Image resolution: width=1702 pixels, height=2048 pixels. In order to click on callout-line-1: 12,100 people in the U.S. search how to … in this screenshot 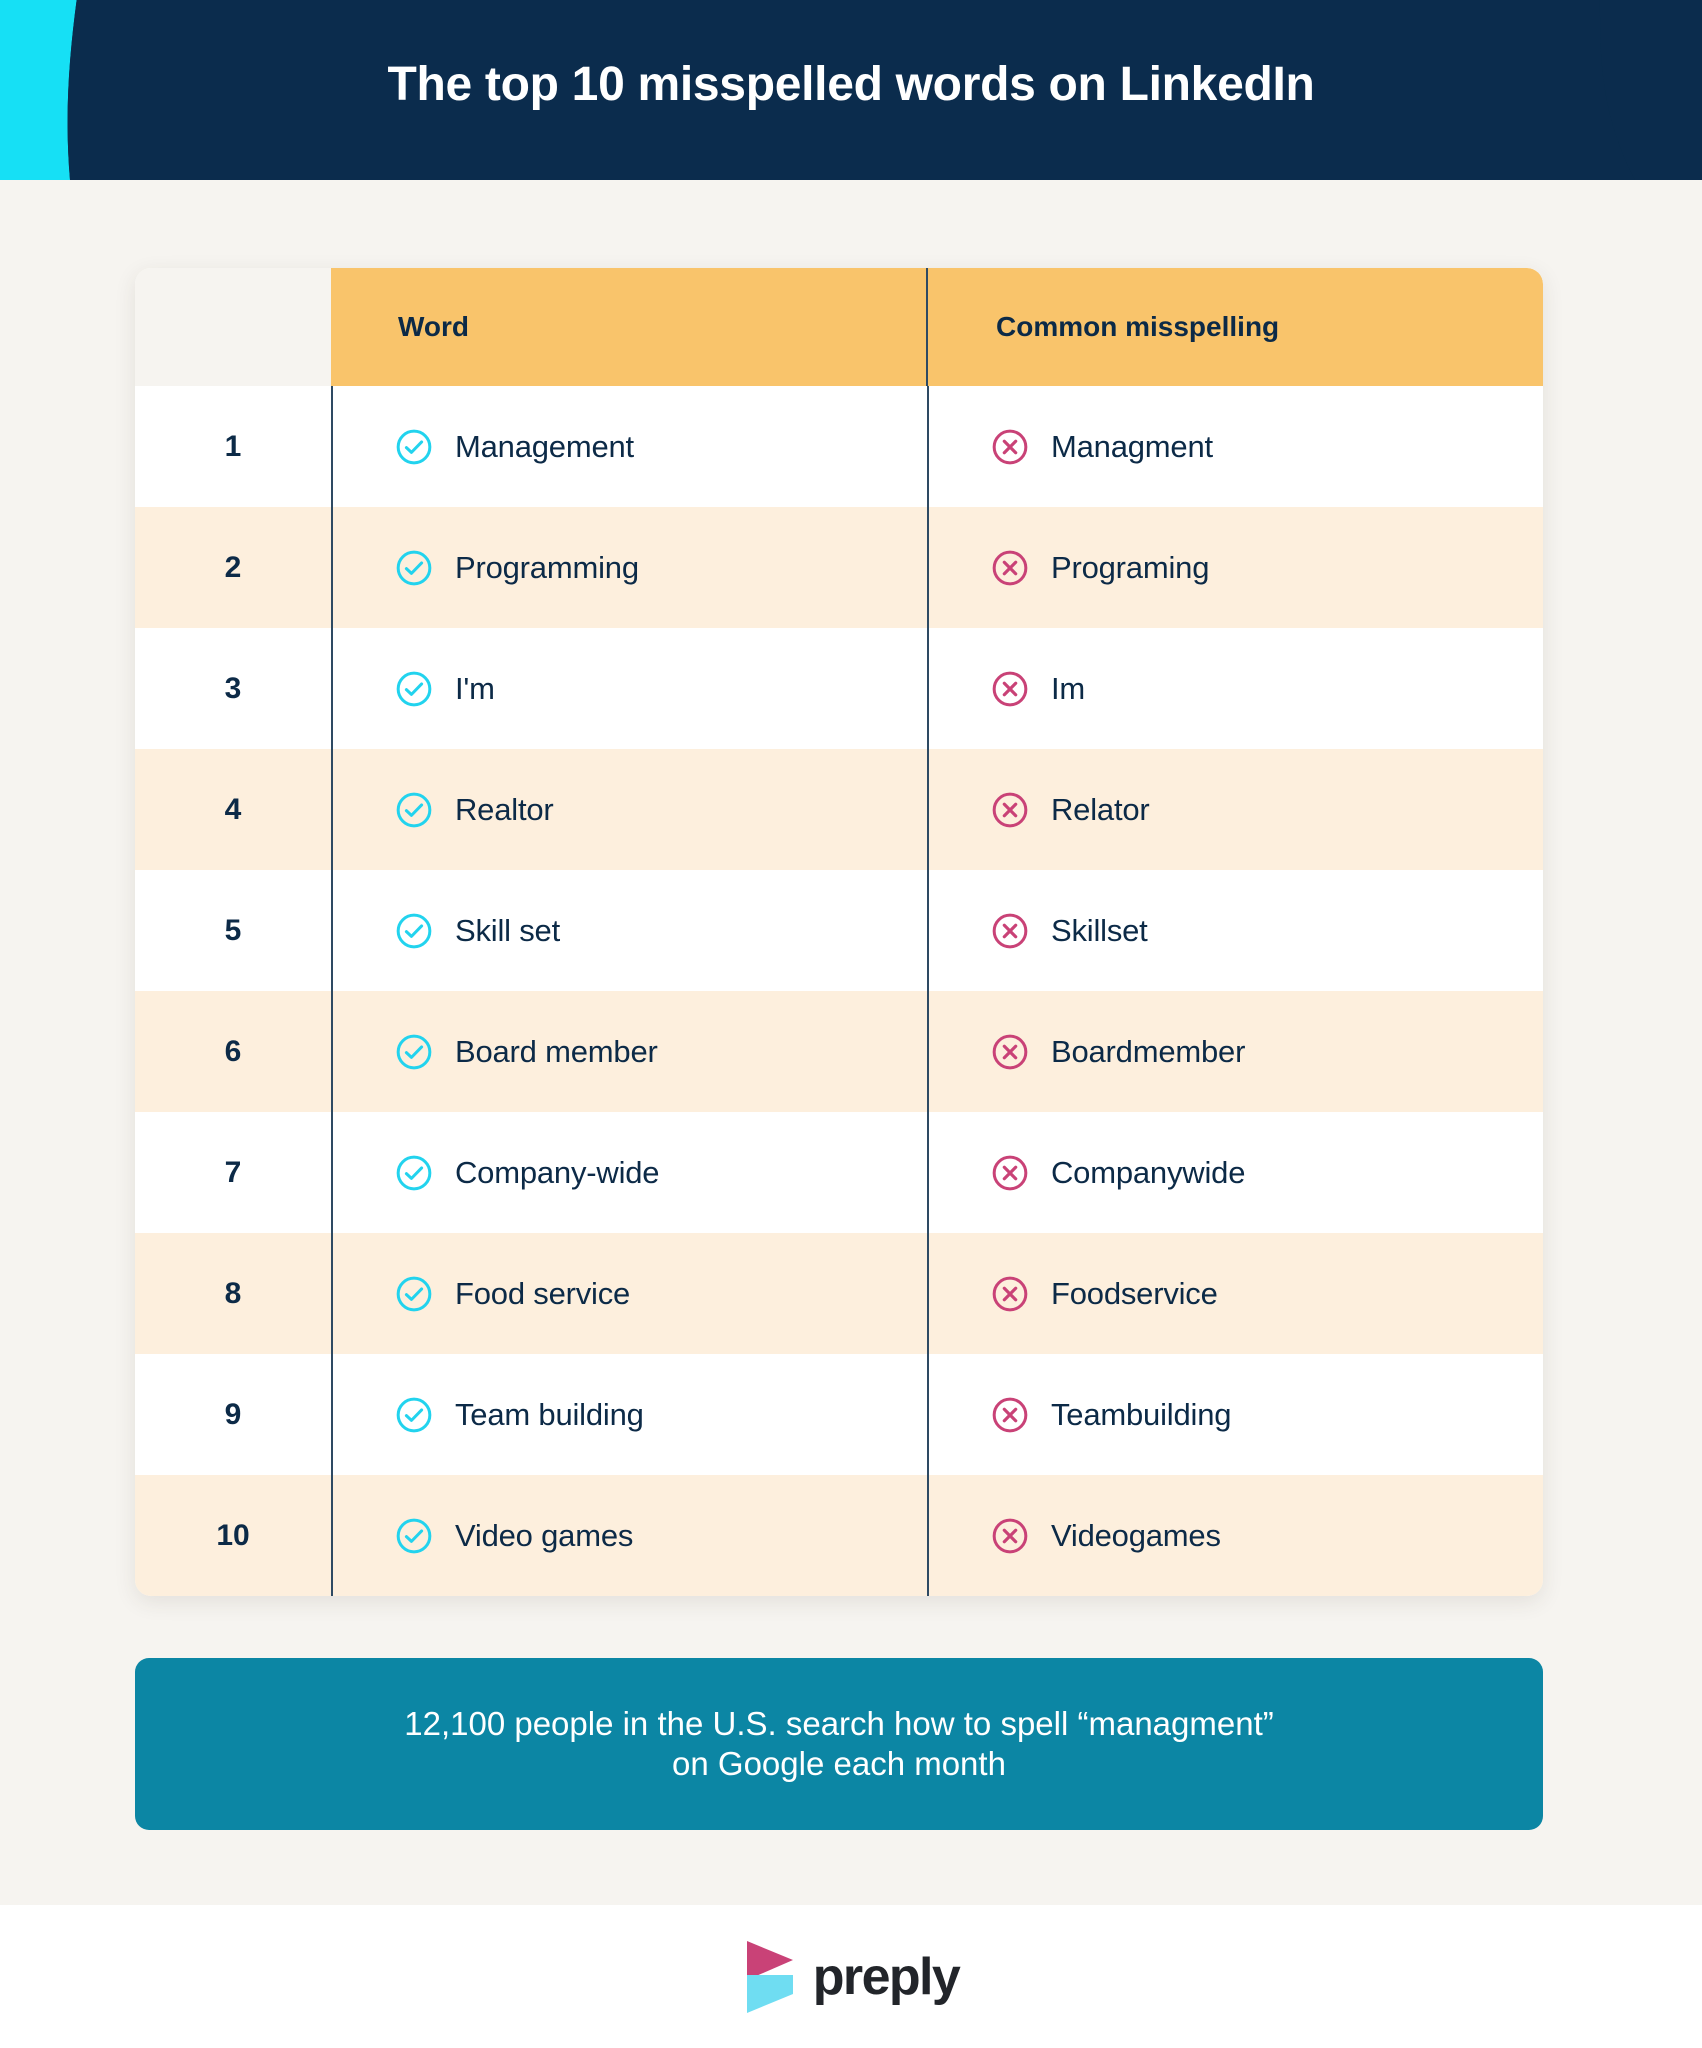, I will do `click(839, 1723)`.